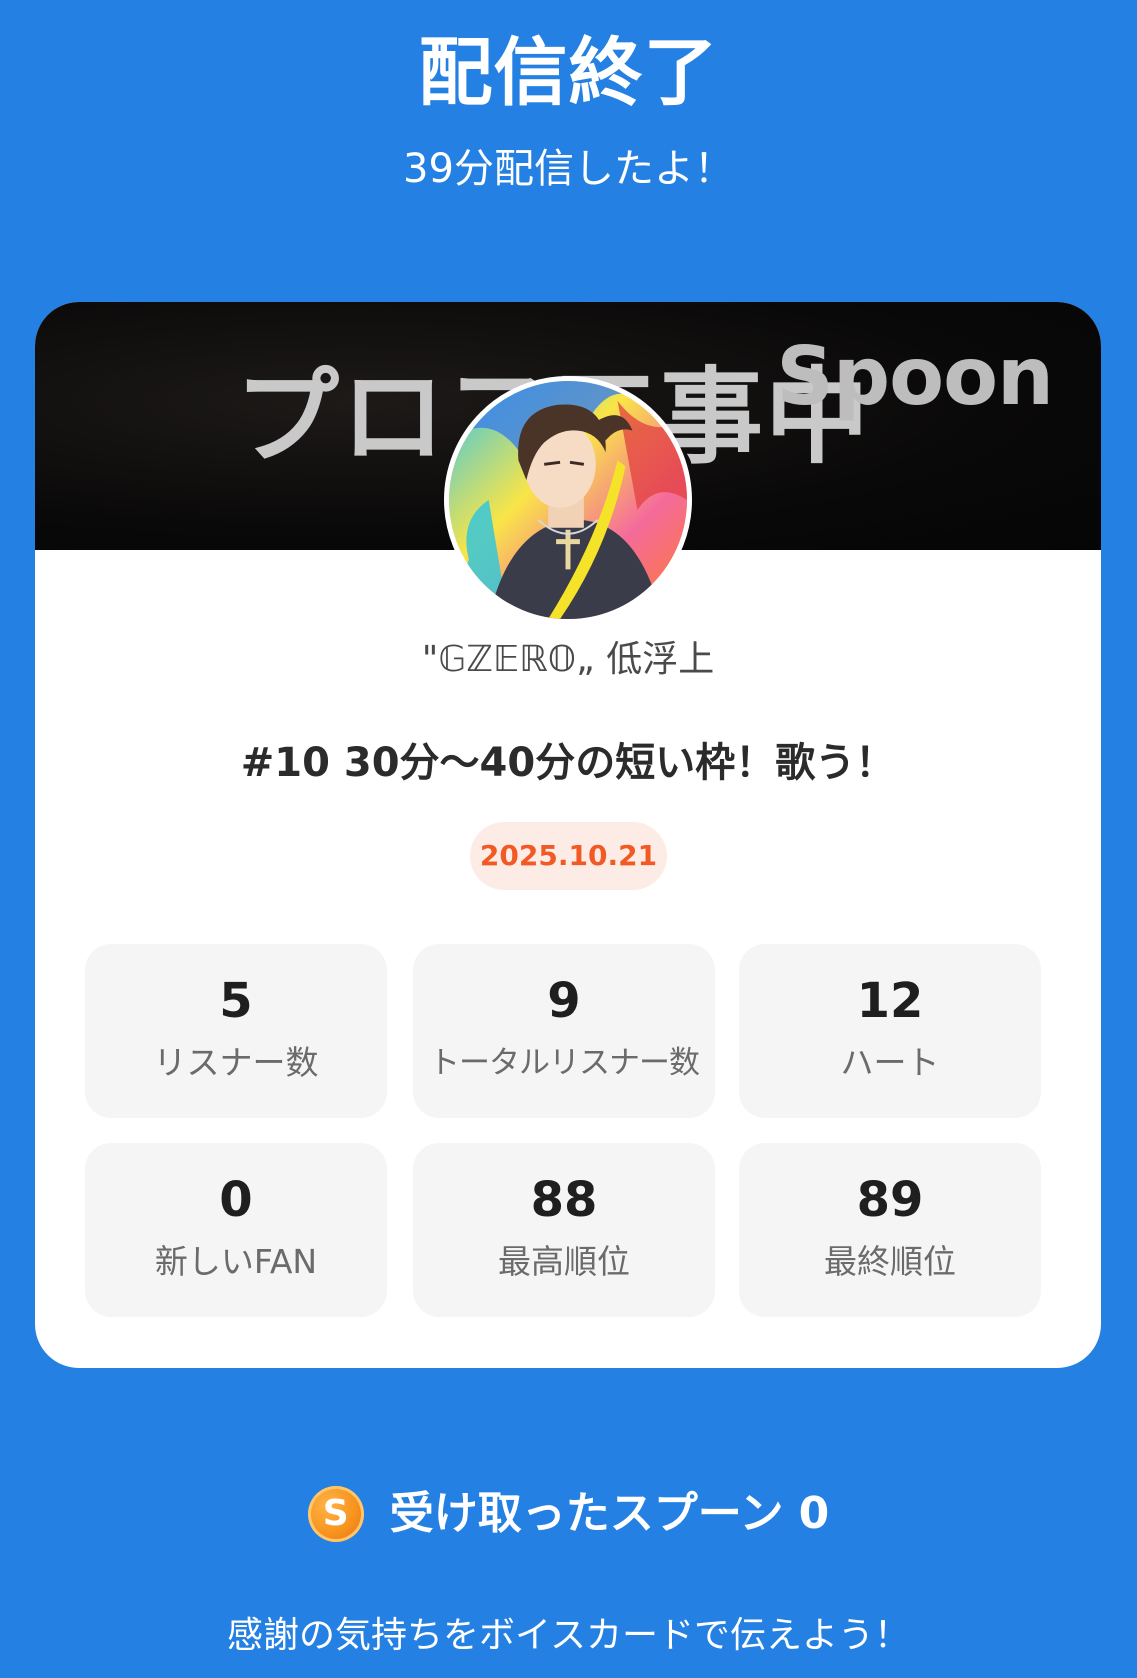  I want to click on received-spoons-label: 受け取ったスプーン, so click(586, 1513).